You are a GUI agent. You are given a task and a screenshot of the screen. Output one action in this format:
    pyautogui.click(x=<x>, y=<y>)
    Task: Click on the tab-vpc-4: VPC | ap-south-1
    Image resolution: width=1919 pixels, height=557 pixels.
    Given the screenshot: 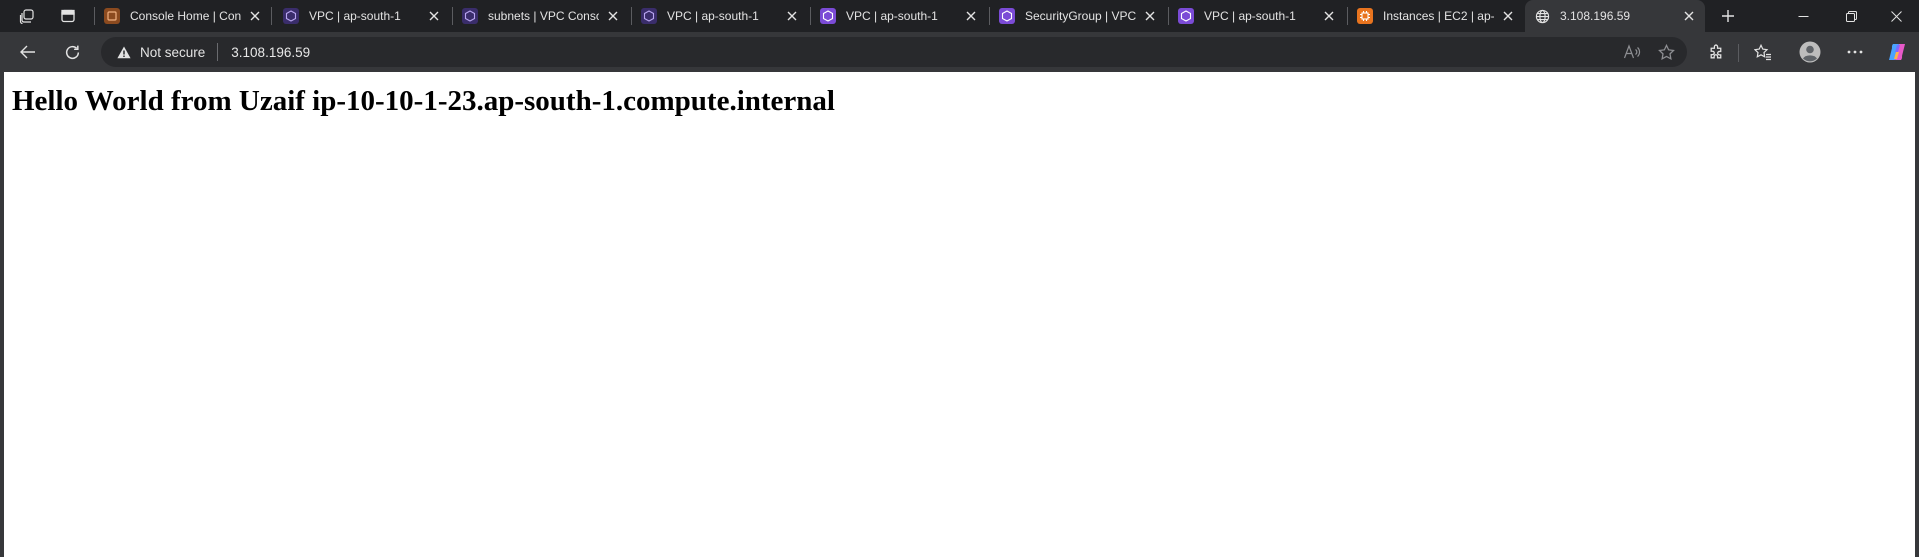 What is the action you would take?
    pyautogui.click(x=1257, y=16)
    